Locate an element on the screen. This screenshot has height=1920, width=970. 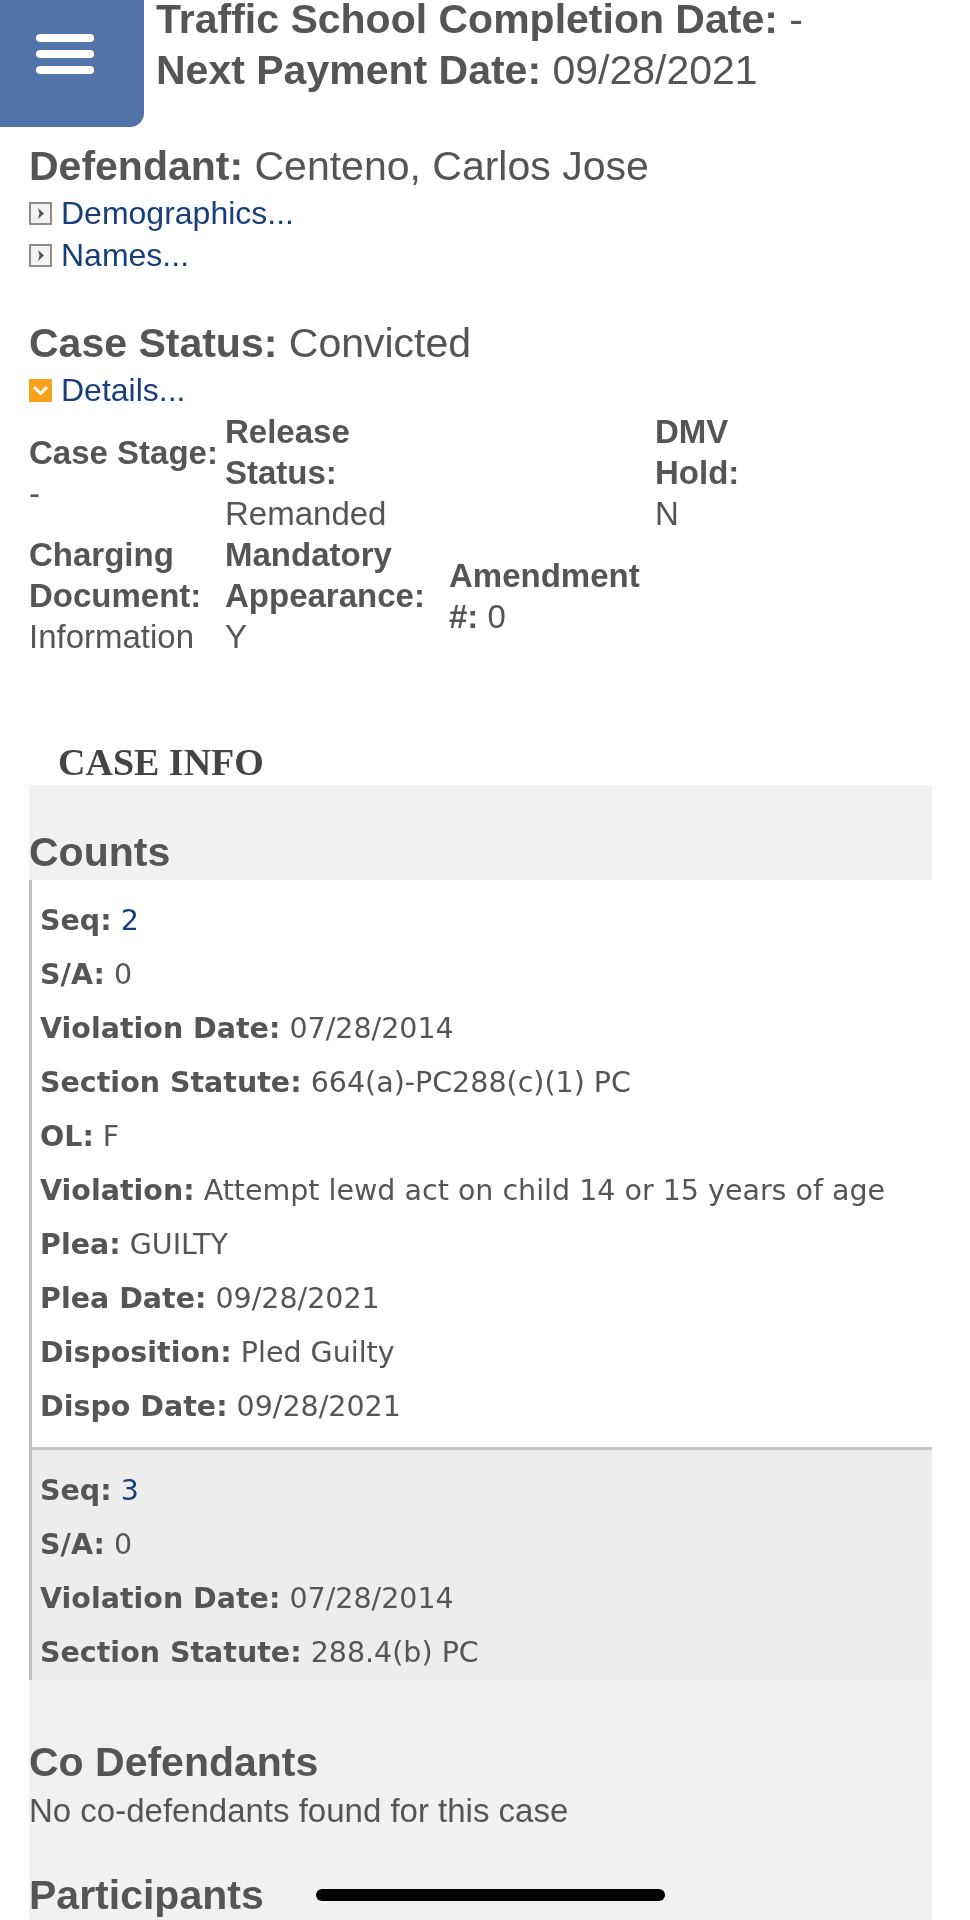
participants-heading: Participants is located at coordinates (146, 1895).